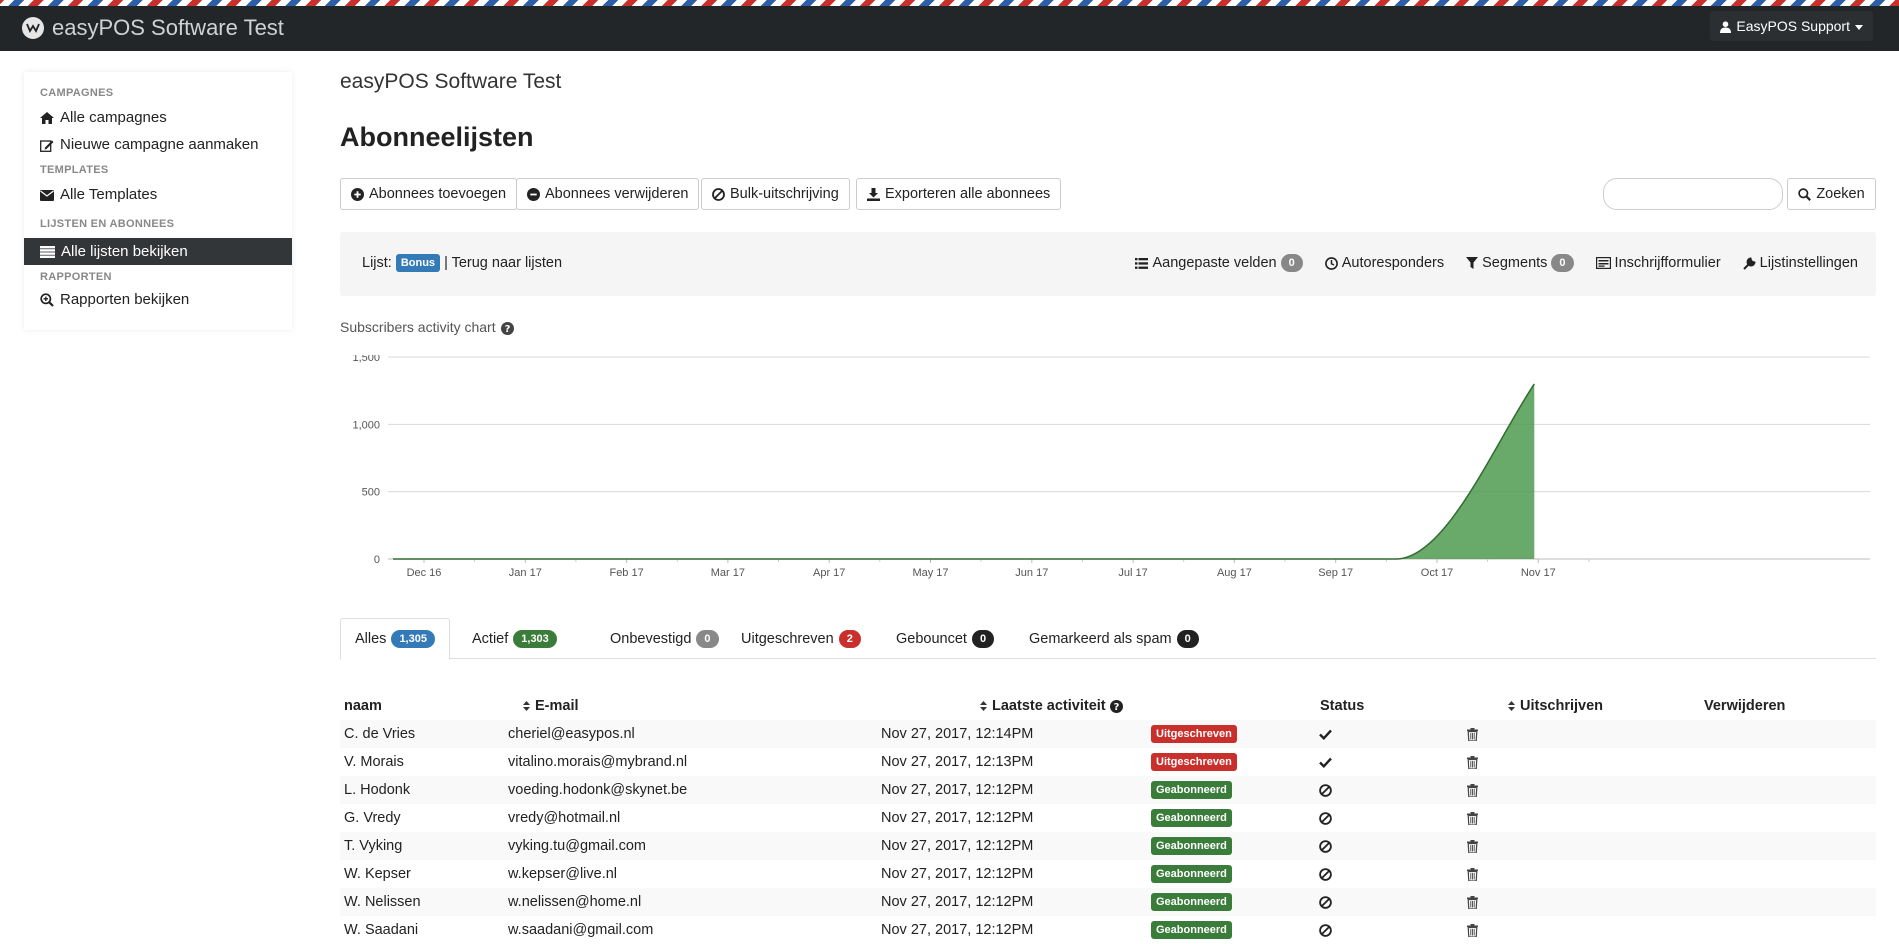 The image size is (1899, 944). What do you see at coordinates (149, 144) in the screenshot?
I see `sidebar-item-nieuwe-campagne: Nieuwe campagne aanmaken` at bounding box center [149, 144].